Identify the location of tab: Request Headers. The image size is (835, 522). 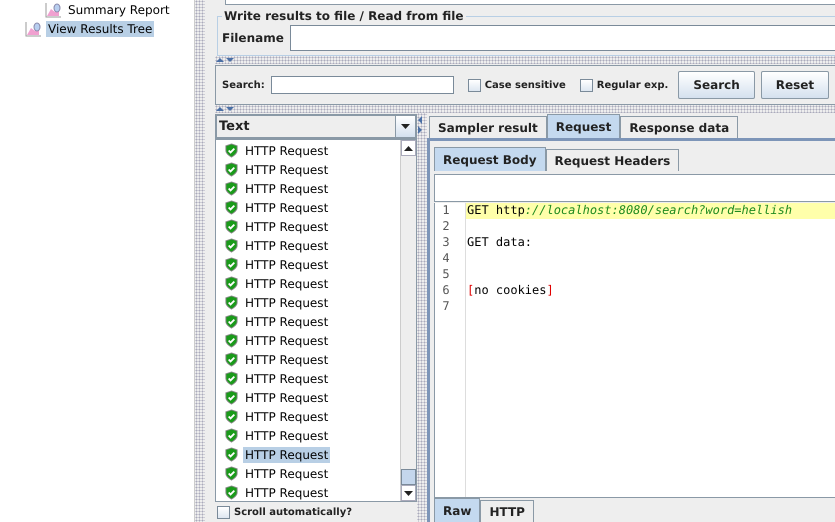
(613, 160).